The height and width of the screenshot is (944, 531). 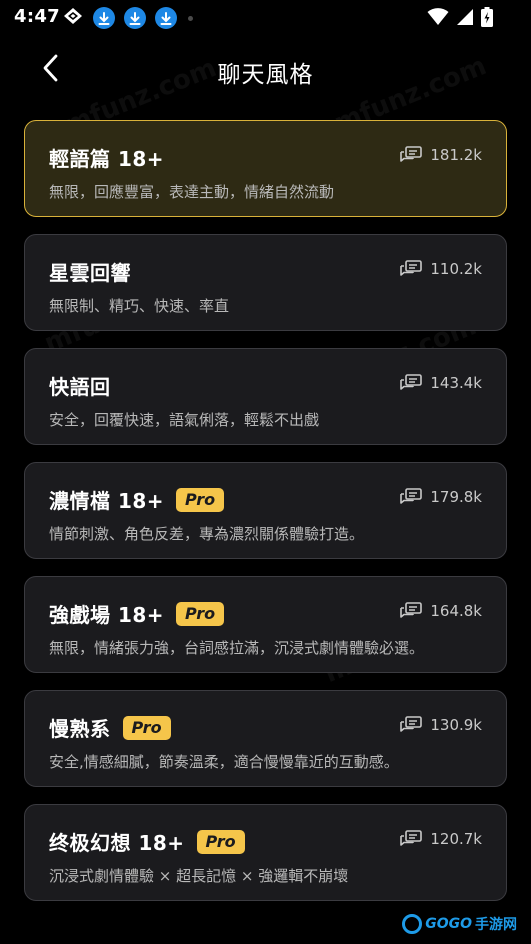 I want to click on usage-count: 181.2k, so click(x=441, y=155).